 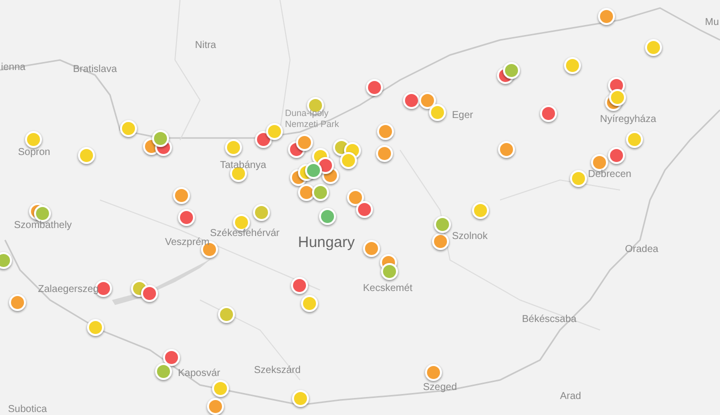 What do you see at coordinates (205, 46) in the screenshot?
I see `city-label: Nitra` at bounding box center [205, 46].